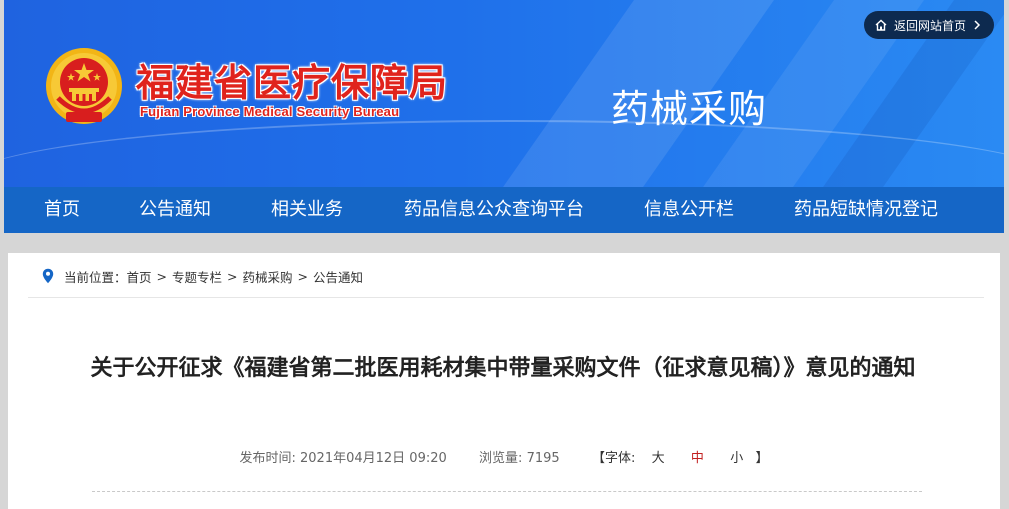 This screenshot has width=1009, height=509. I want to click on chevron-right-icon, so click(977, 25).